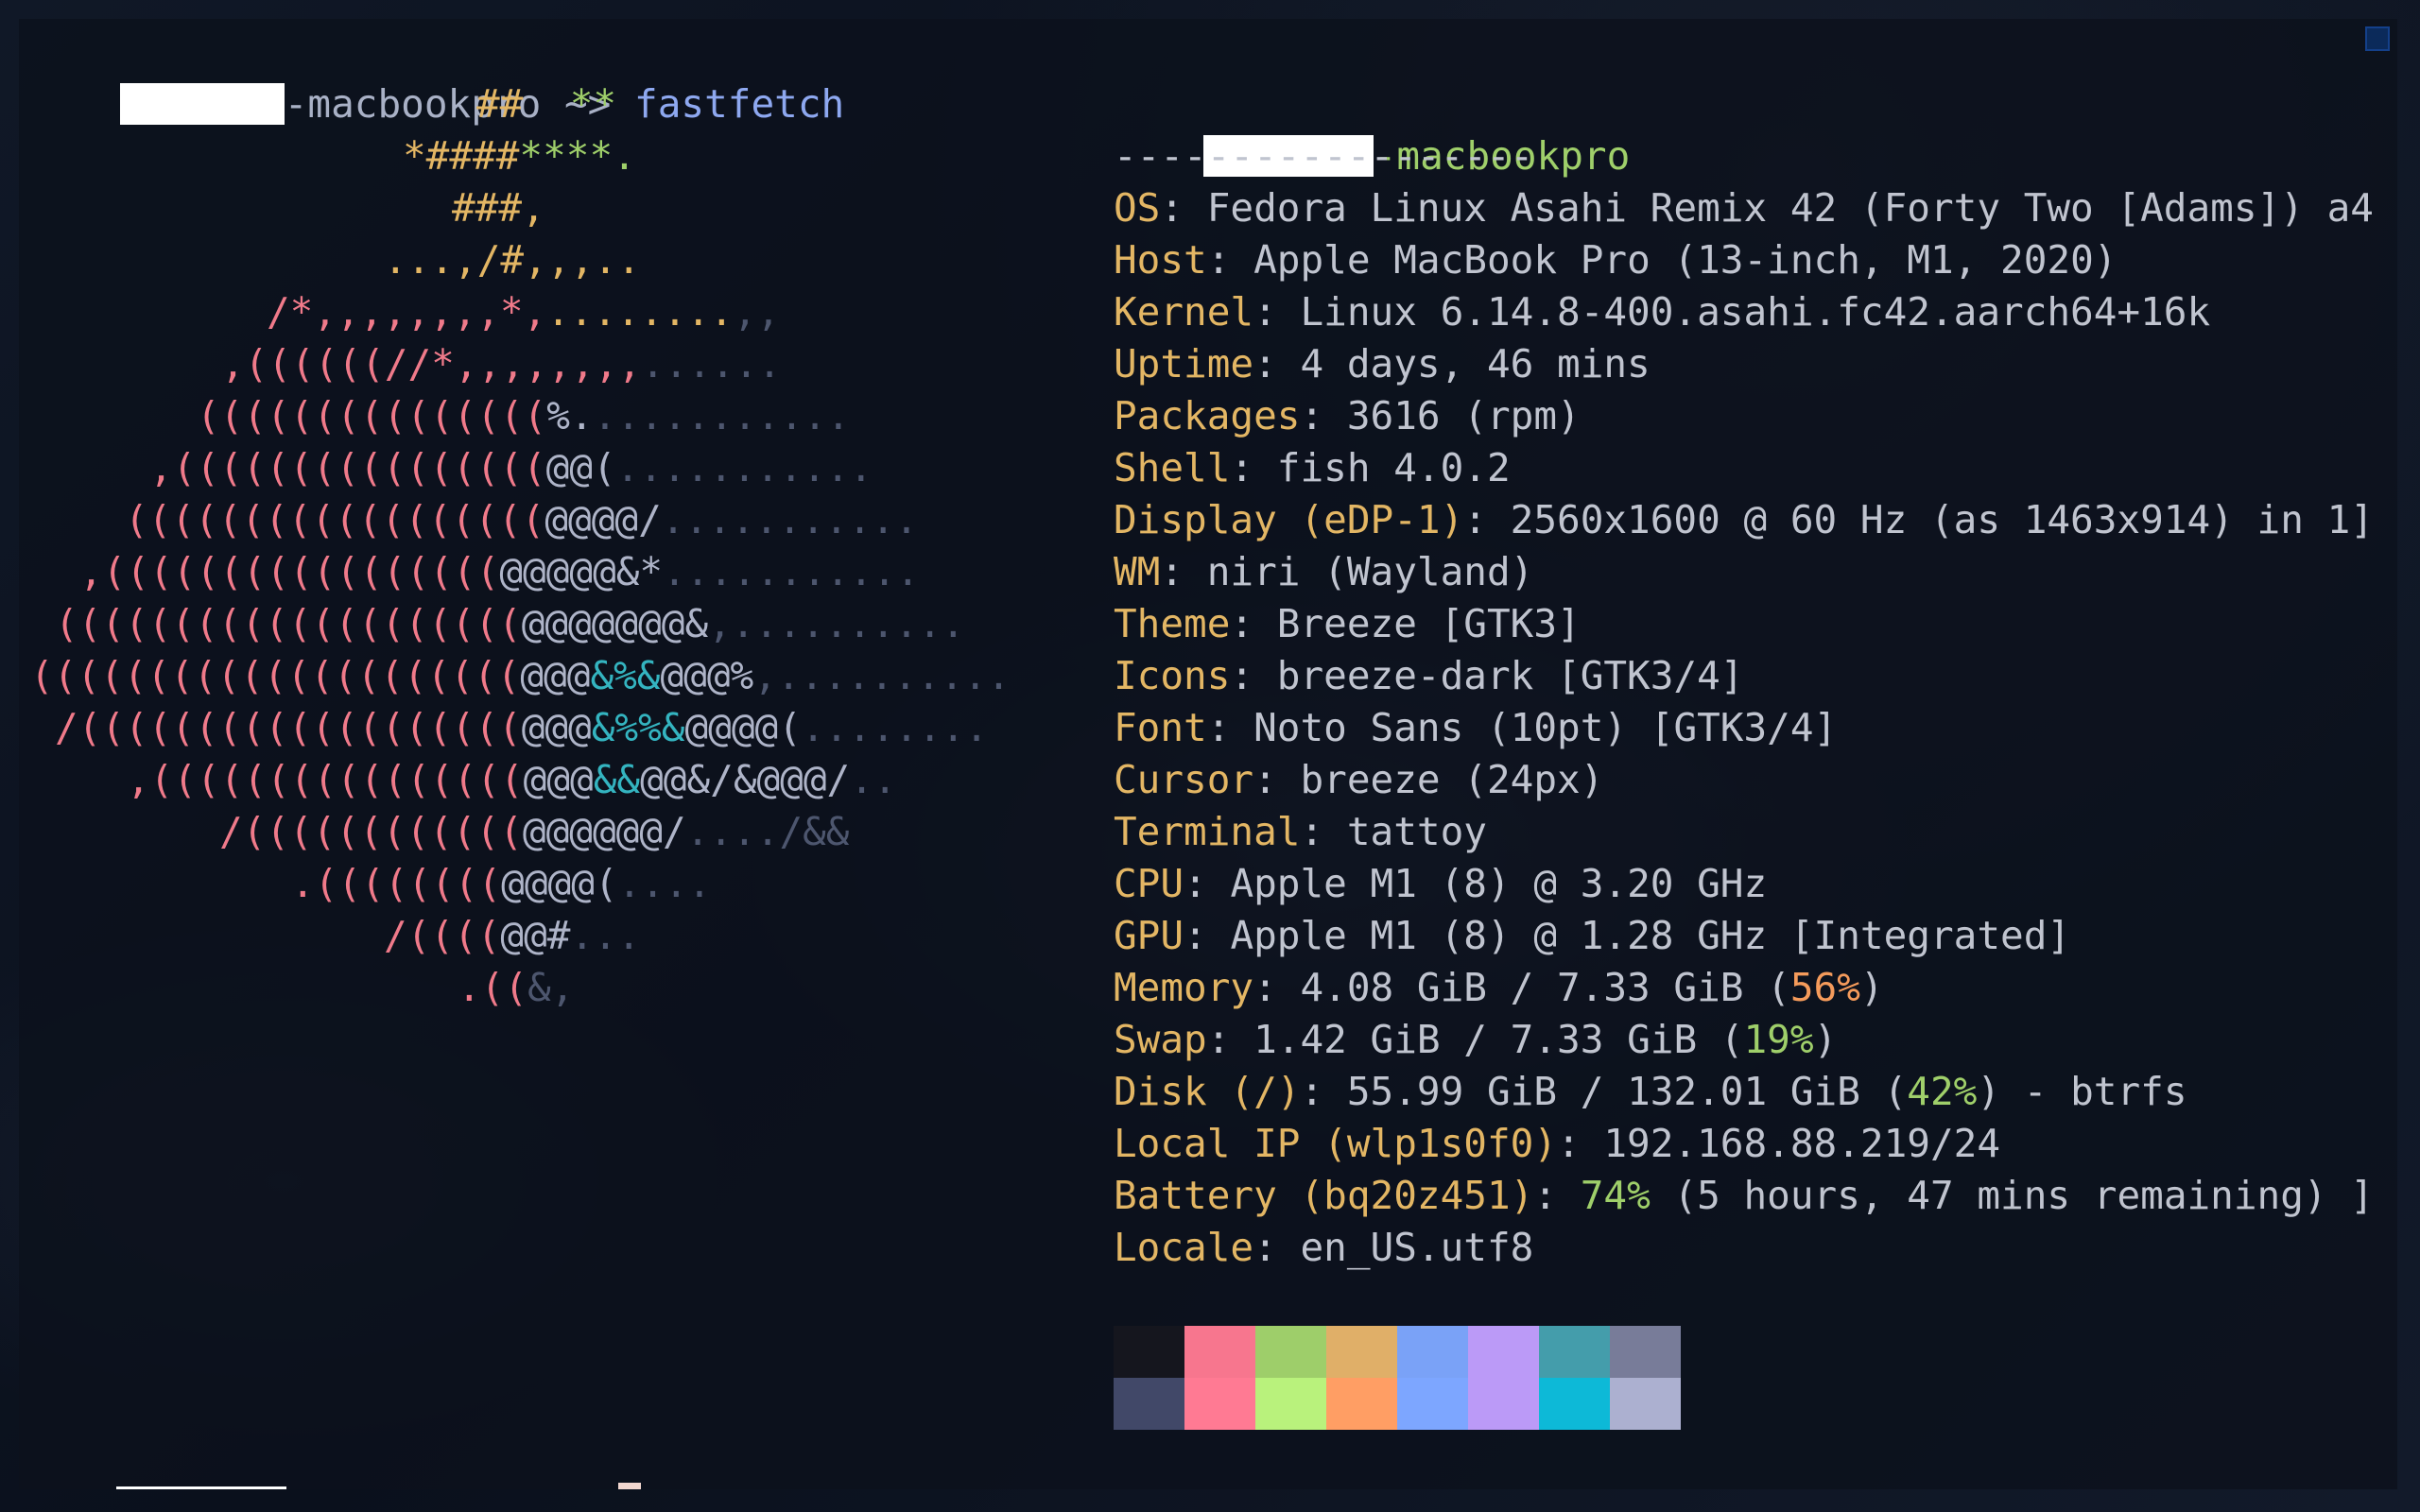  Describe the element at coordinates (1440, 884) in the screenshot. I see `info-row: CPU: Apple M1 (8) @ 3.20 GHz` at that location.